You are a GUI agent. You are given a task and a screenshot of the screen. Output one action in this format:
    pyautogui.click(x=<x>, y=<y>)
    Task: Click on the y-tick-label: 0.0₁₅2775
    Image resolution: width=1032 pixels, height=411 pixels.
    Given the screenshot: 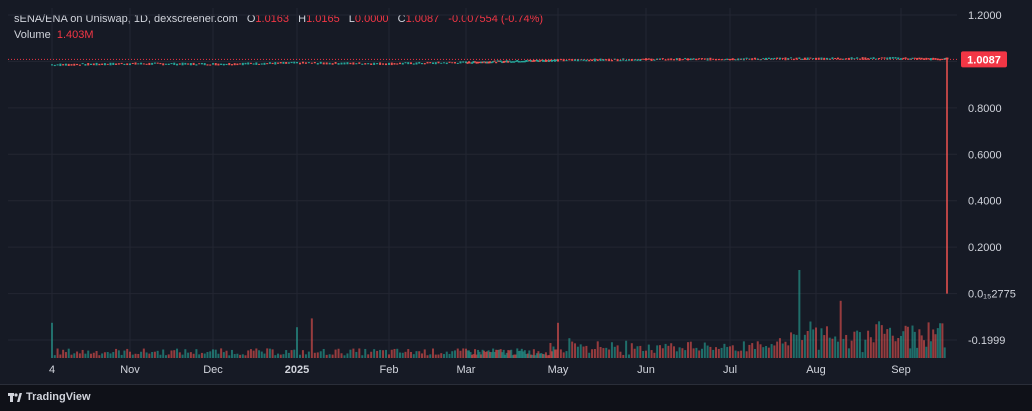 What is the action you would take?
    pyautogui.click(x=992, y=295)
    